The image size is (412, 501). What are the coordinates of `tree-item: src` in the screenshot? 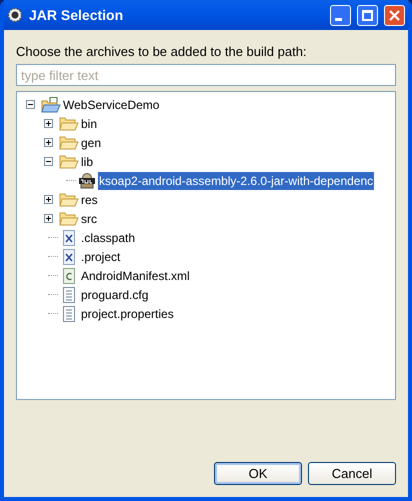 It's located at (89, 219).